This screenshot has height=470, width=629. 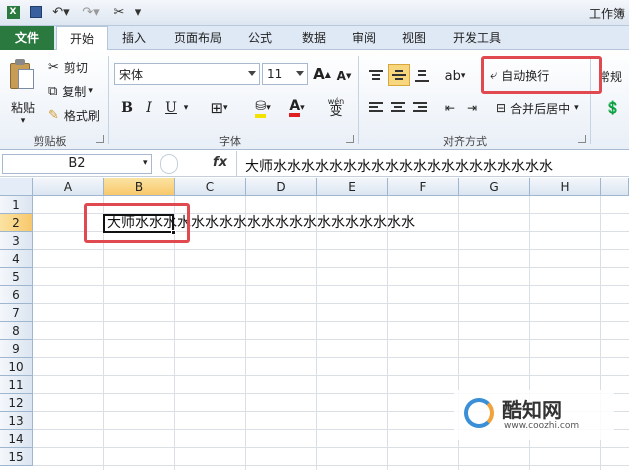 I want to click on paste-icon, so click(x=23, y=73).